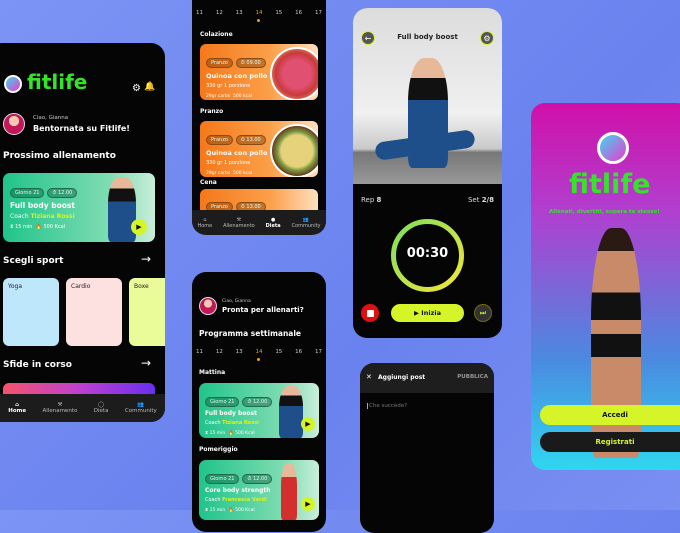  I want to click on program-sessions-1-coach_prefix: Coach, so click(213, 500).